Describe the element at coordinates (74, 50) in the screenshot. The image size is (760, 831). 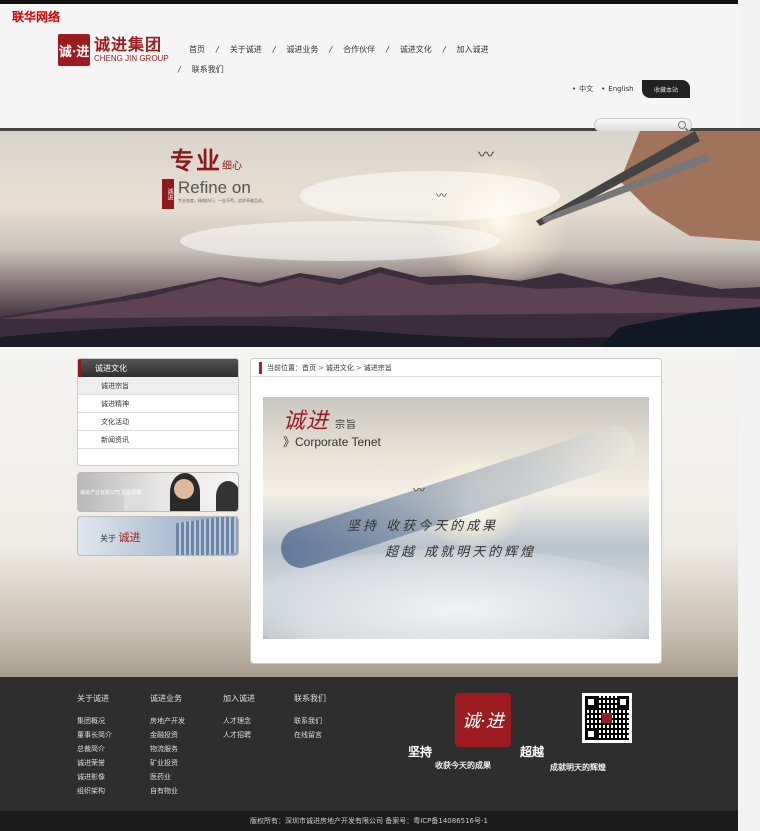
I see `logo-mark-icon: 诚·进` at that location.